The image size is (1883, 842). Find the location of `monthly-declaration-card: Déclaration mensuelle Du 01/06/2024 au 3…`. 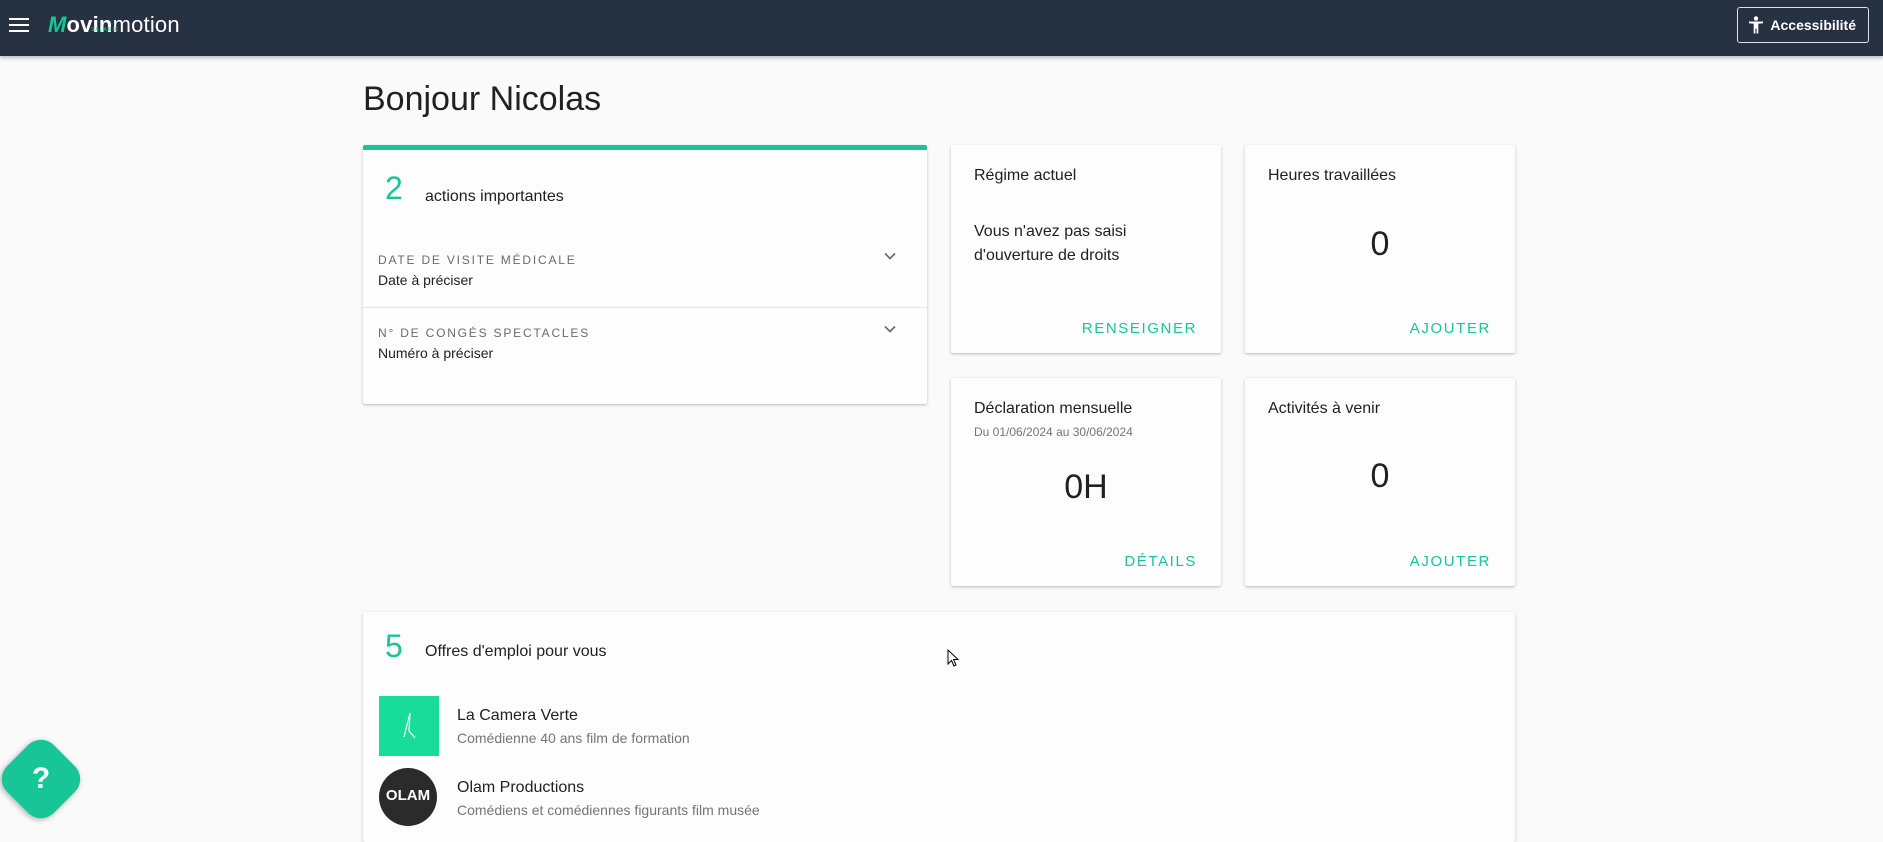

monthly-declaration-card: Déclaration mensuelle Du 01/06/2024 au 3… is located at coordinates (1086, 482).